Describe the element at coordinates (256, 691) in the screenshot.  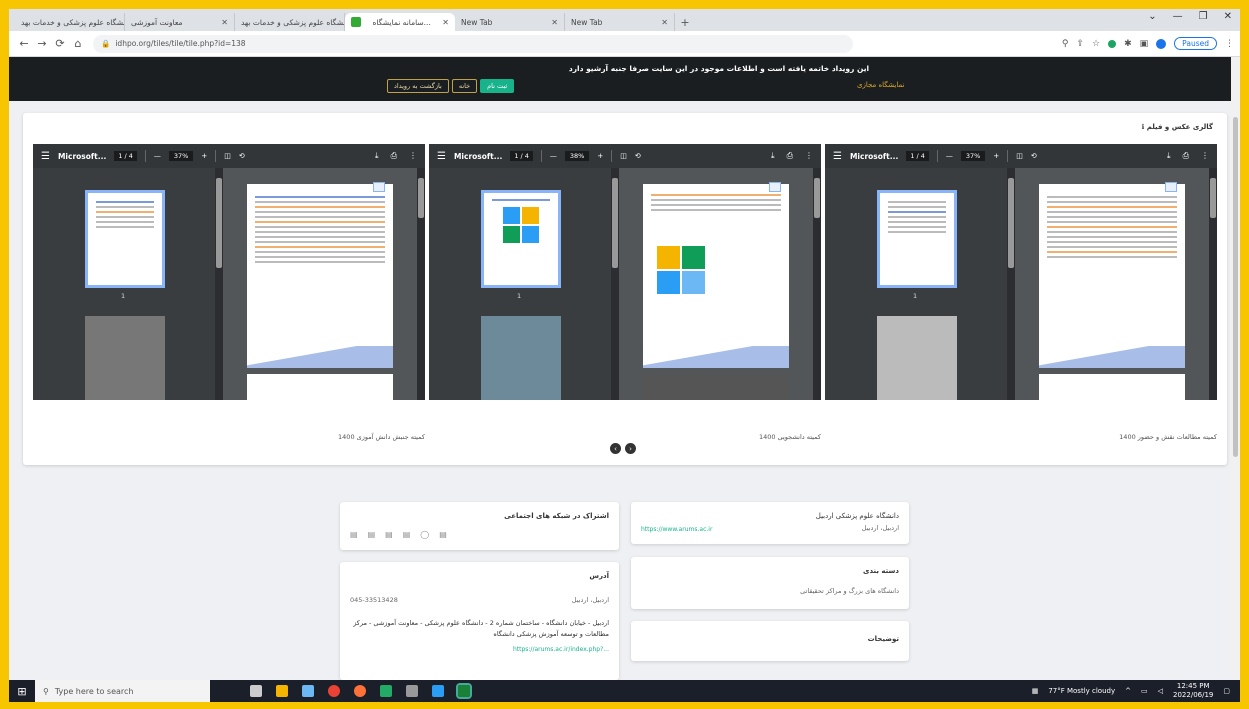
I see `task-view-icon` at that location.